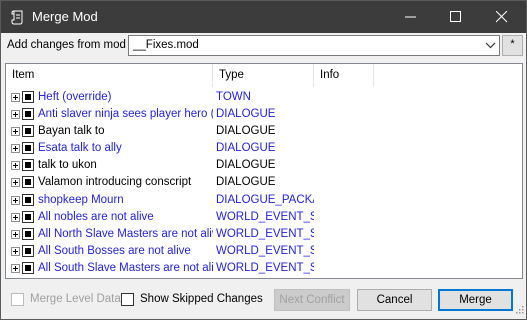 Image resolution: width=527 pixels, height=320 pixels. I want to click on mod-select: __Fixes.mod, so click(314, 45).